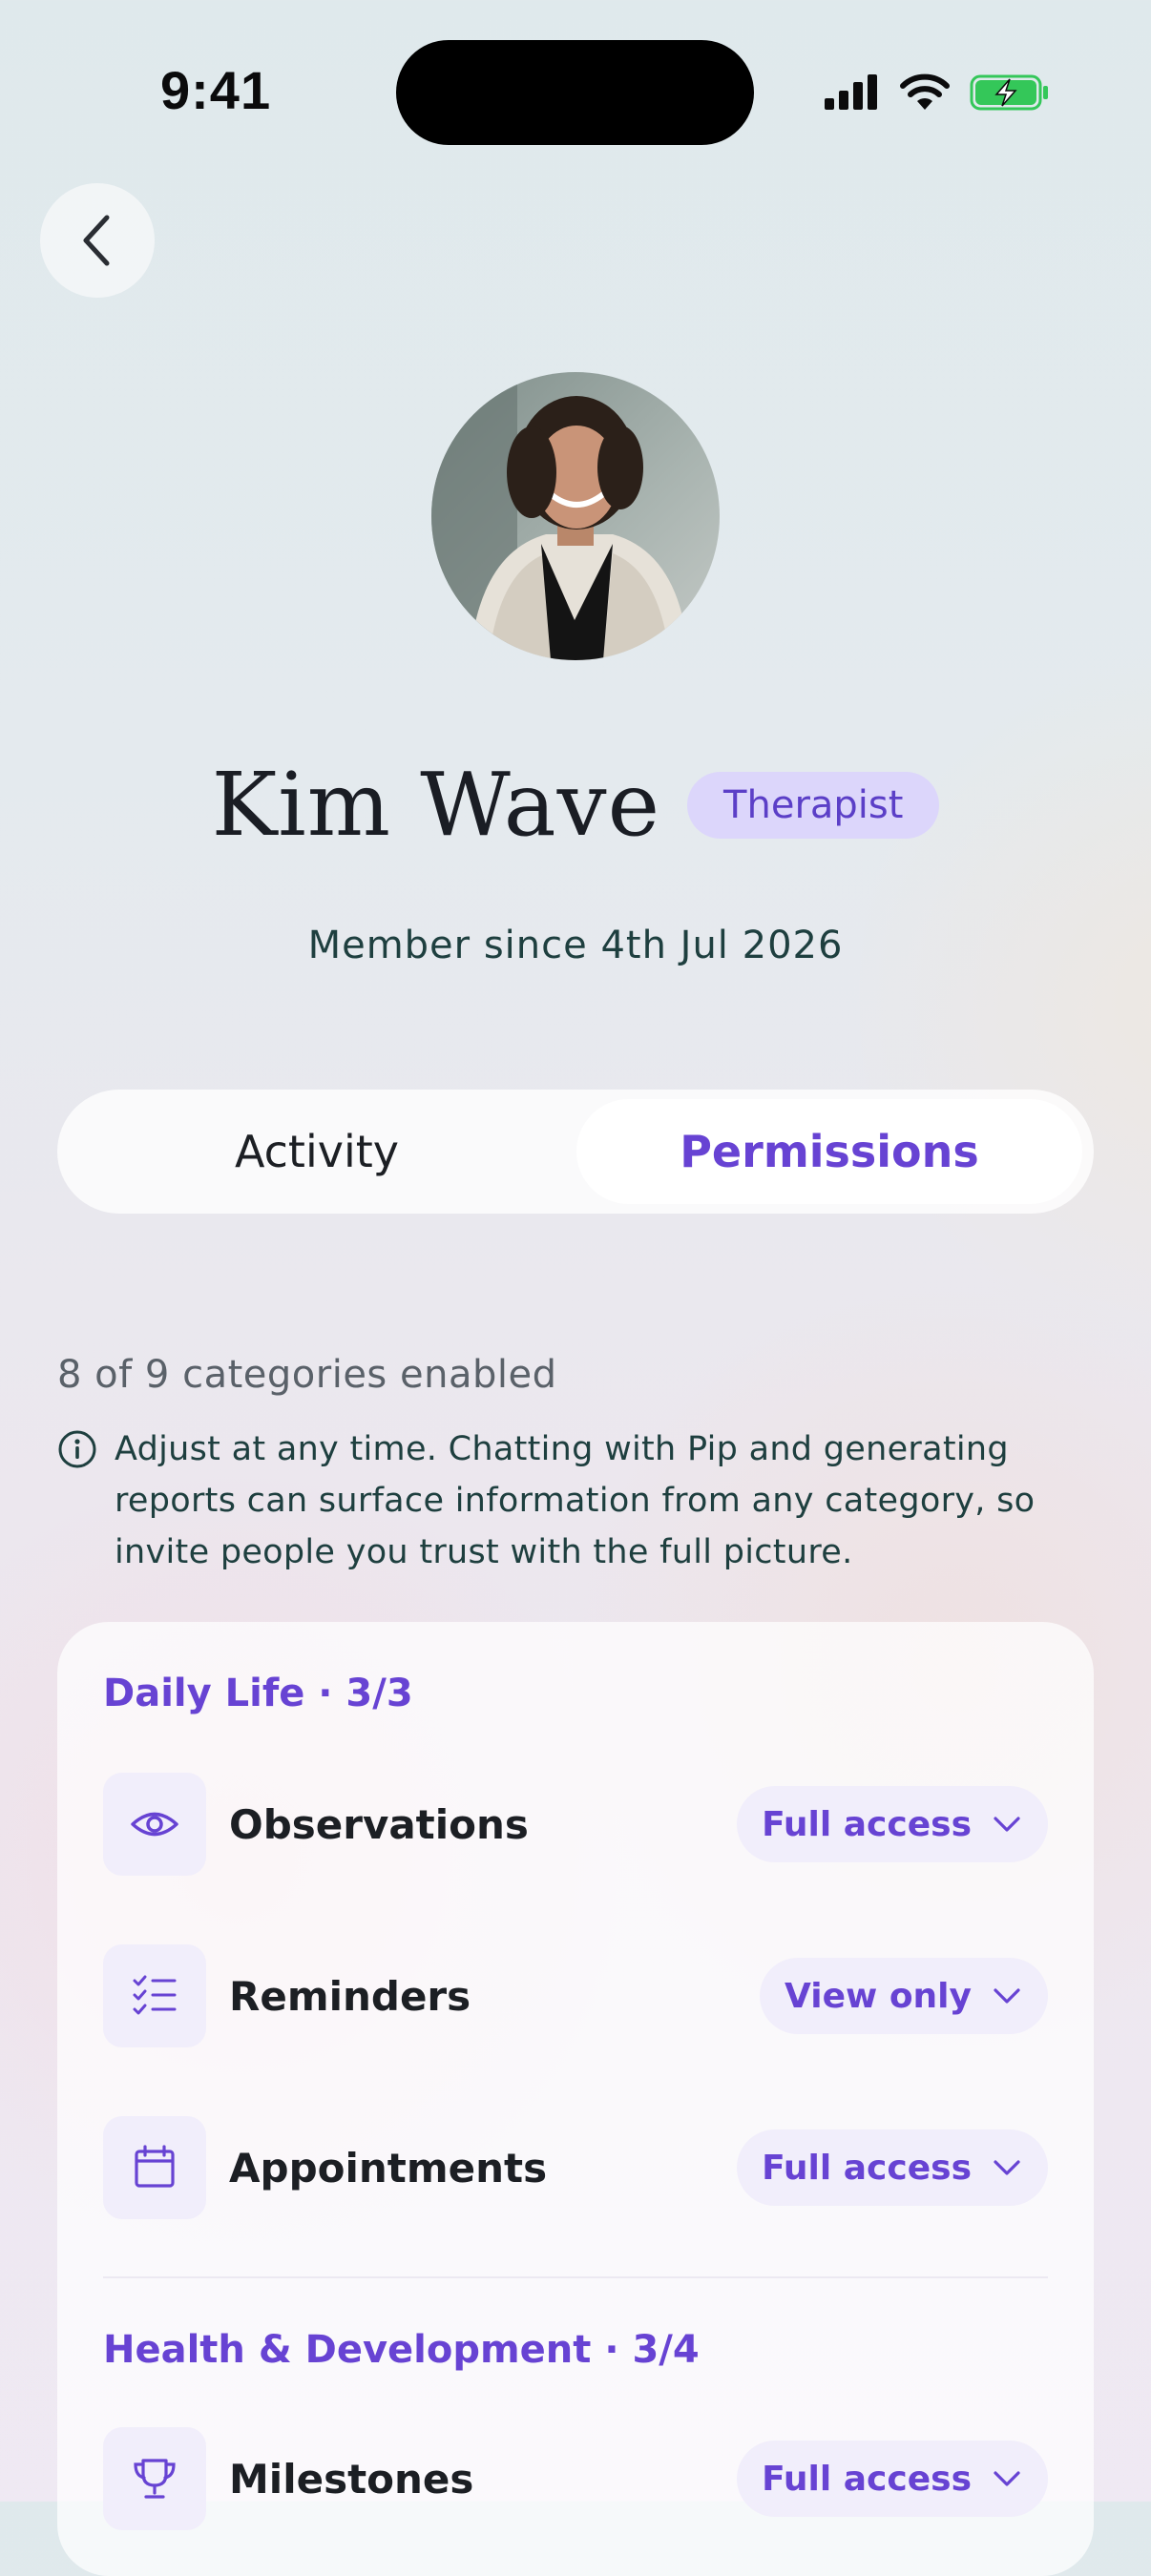  What do you see at coordinates (1009, 92) in the screenshot?
I see `battery-charging-icon` at bounding box center [1009, 92].